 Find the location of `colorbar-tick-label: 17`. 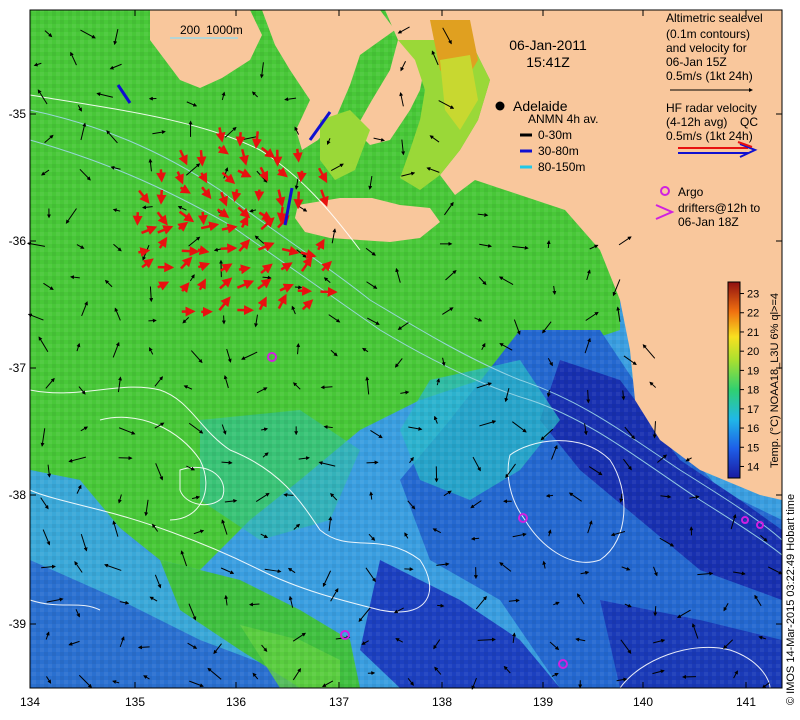

colorbar-tick-label: 17 is located at coordinates (753, 410).